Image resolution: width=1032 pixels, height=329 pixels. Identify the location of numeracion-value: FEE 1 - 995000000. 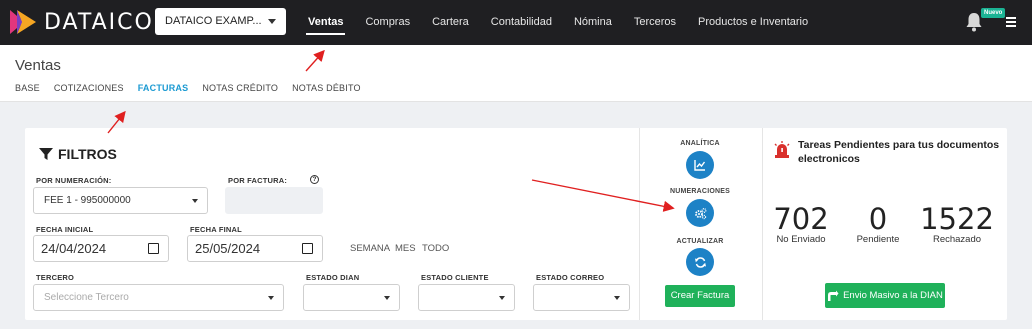
(87, 200).